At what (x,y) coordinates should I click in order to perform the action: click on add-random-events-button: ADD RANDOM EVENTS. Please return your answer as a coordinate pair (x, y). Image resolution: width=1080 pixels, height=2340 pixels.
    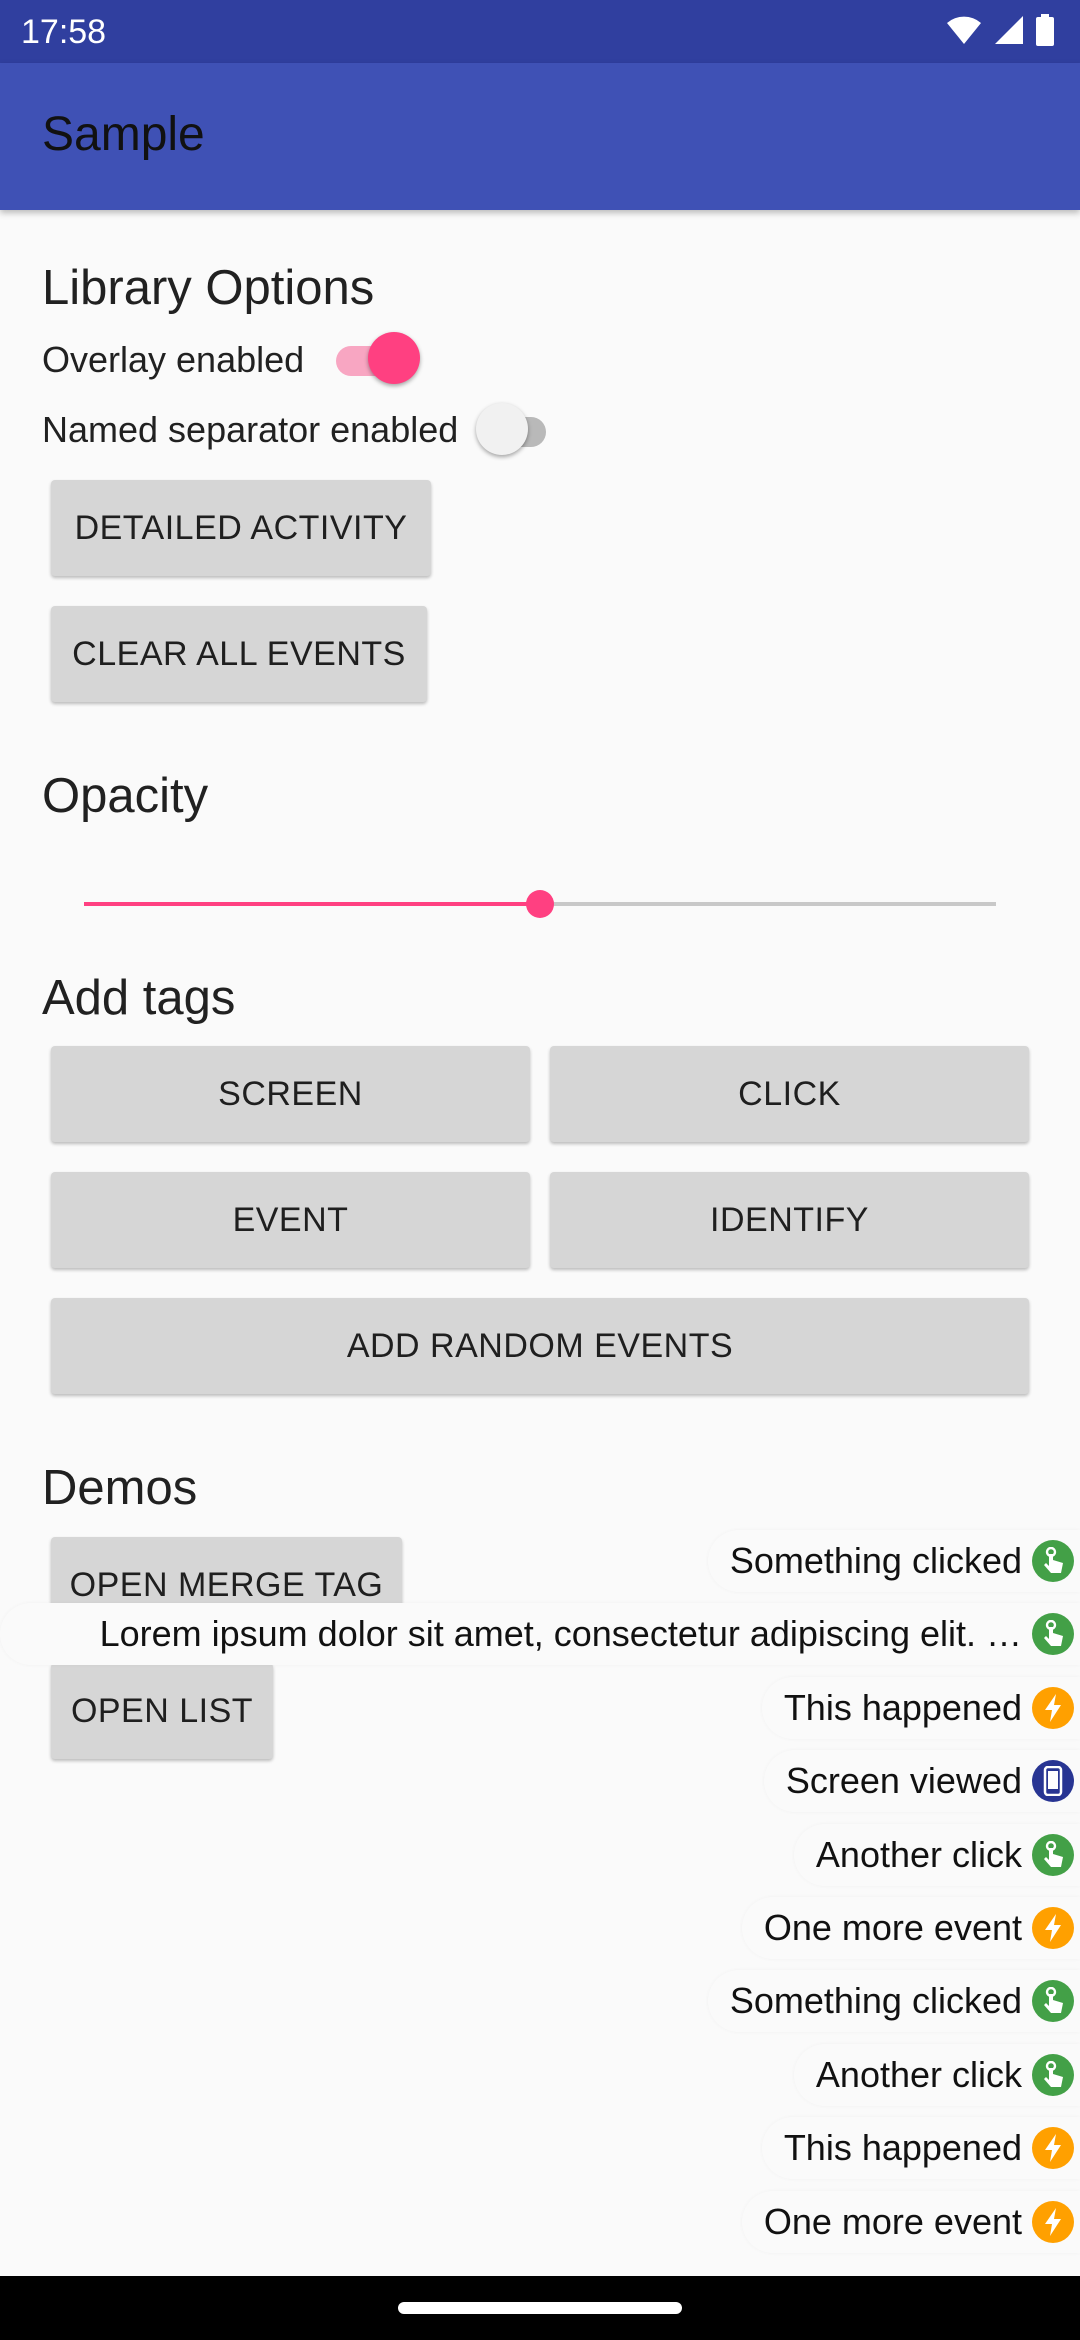
    Looking at the image, I should click on (540, 1346).